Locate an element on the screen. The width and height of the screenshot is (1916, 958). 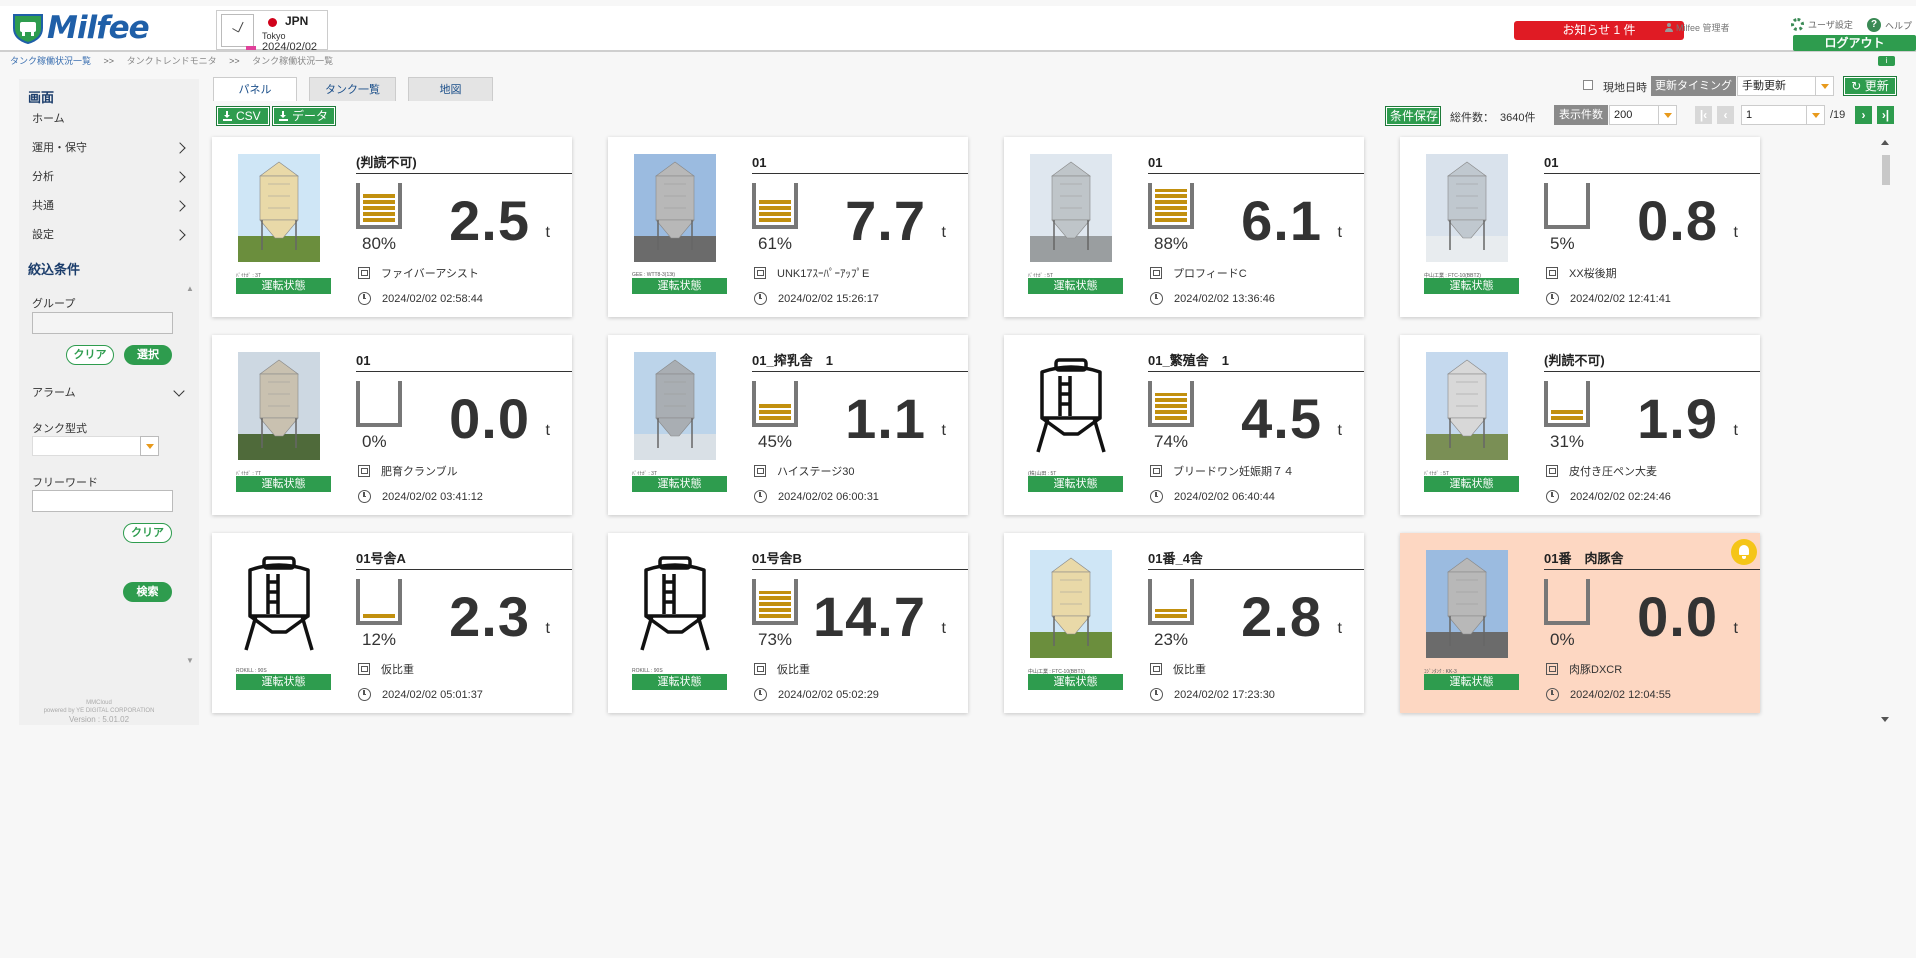
refresh-button: ↻ 更新 is located at coordinates (1870, 86).